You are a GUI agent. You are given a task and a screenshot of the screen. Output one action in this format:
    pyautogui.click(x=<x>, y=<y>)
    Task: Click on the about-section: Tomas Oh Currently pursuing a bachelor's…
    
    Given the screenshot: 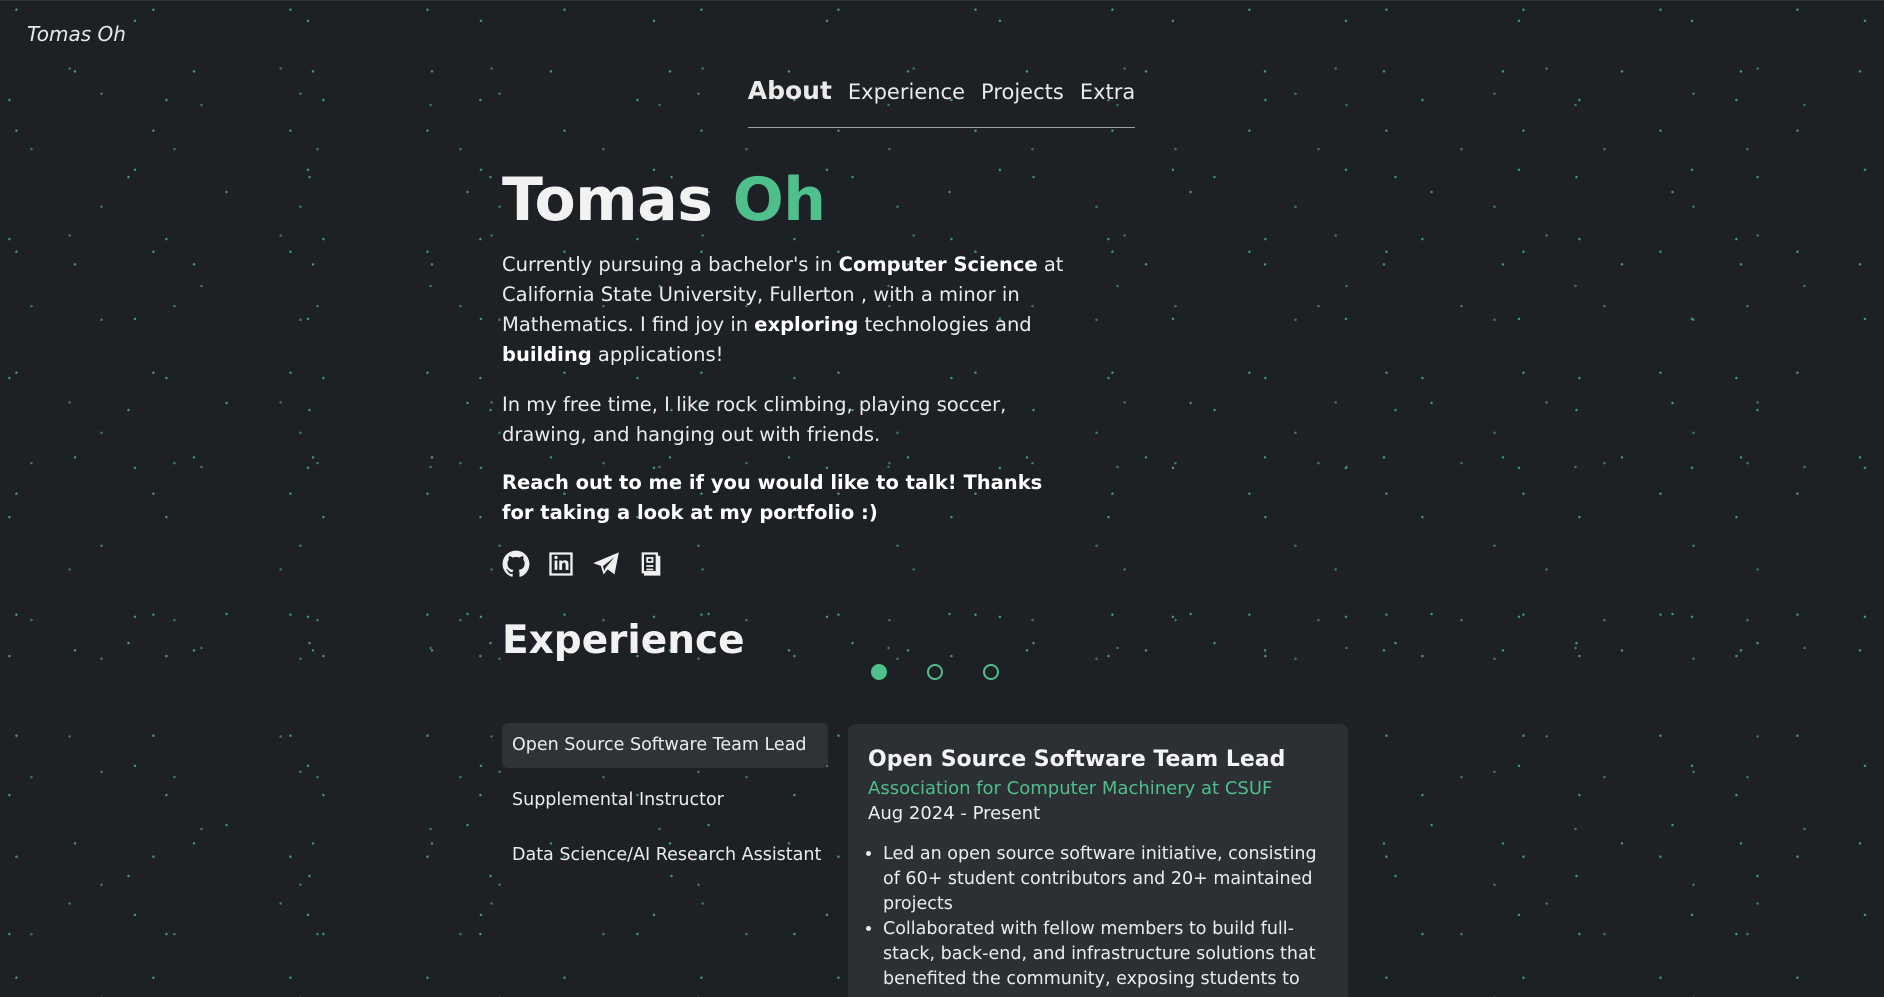 What is the action you would take?
    pyautogui.click(x=787, y=371)
    